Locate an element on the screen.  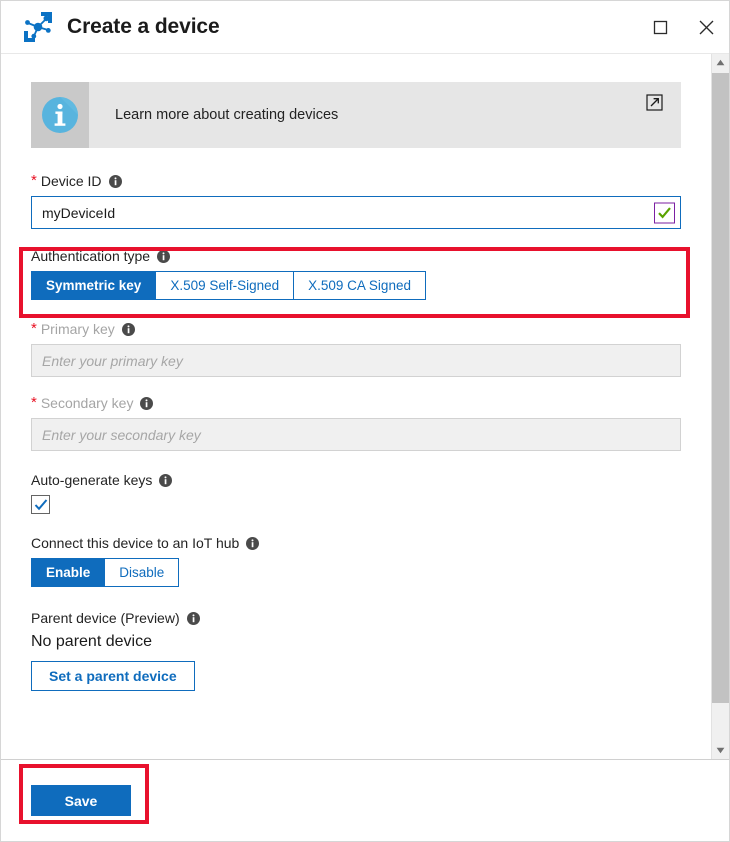
auth-option-x509-ca-signed: X.509 CA Signed is located at coordinates (359, 285).